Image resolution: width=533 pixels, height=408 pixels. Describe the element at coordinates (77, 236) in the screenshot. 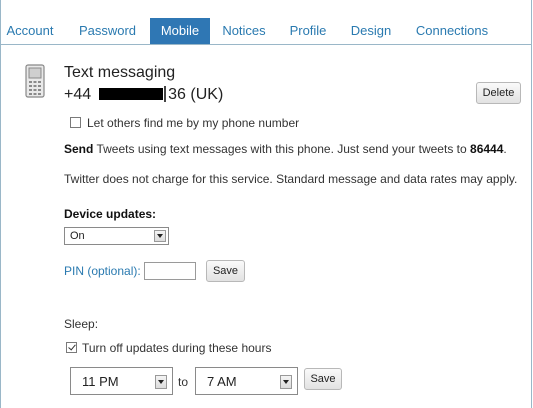

I see `device-updates-value: On` at that location.